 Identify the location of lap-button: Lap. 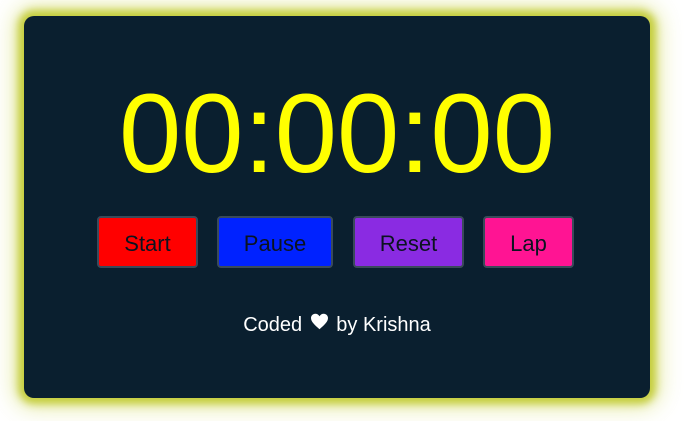
(528, 242).